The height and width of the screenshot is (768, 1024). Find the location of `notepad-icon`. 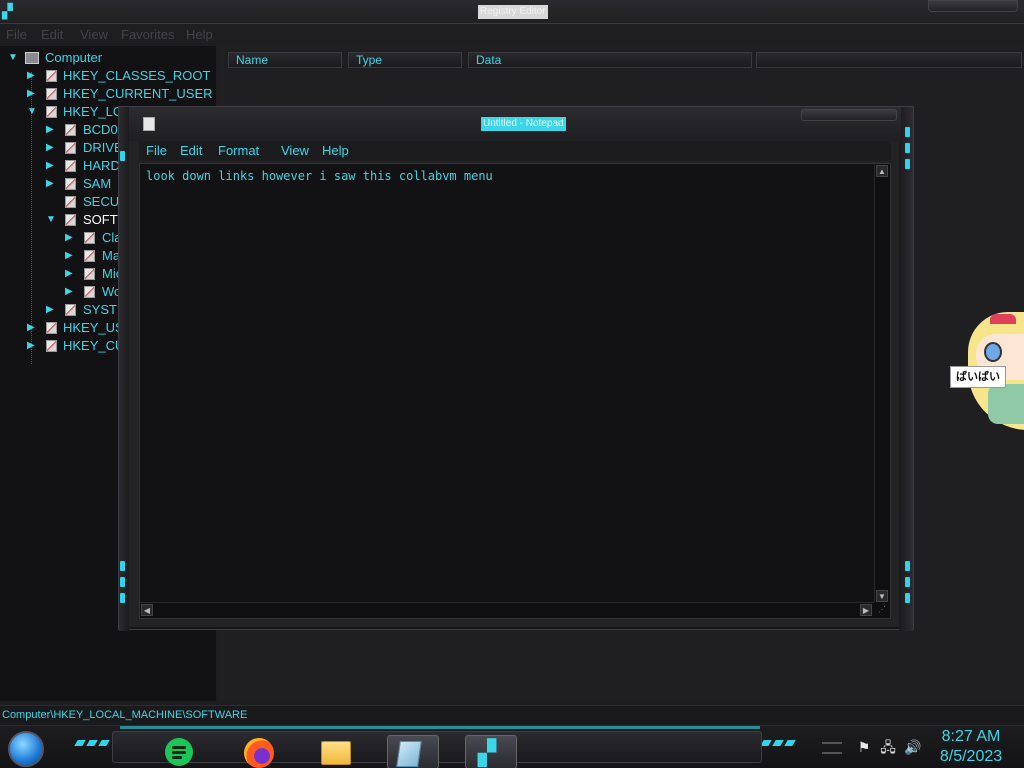

notepad-icon is located at coordinates (409, 754).